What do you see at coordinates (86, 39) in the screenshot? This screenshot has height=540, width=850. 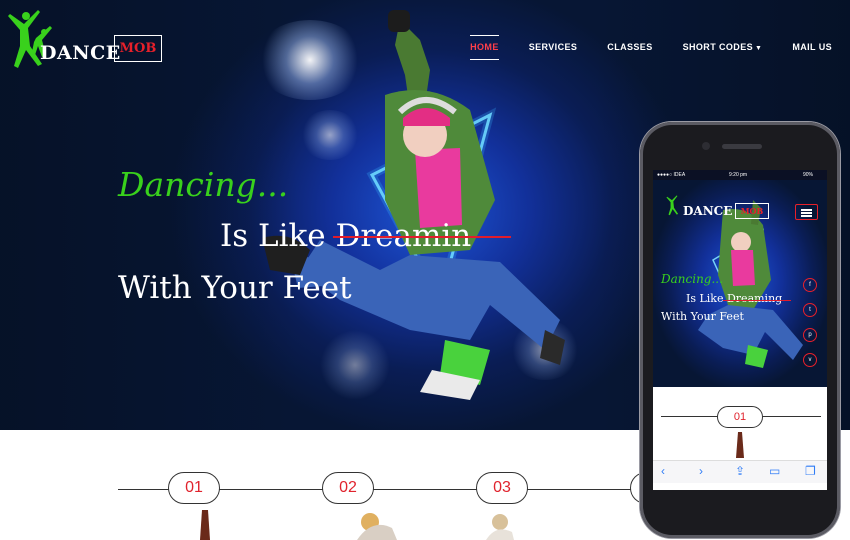 I see `brand-logo: DANCE MOB` at bounding box center [86, 39].